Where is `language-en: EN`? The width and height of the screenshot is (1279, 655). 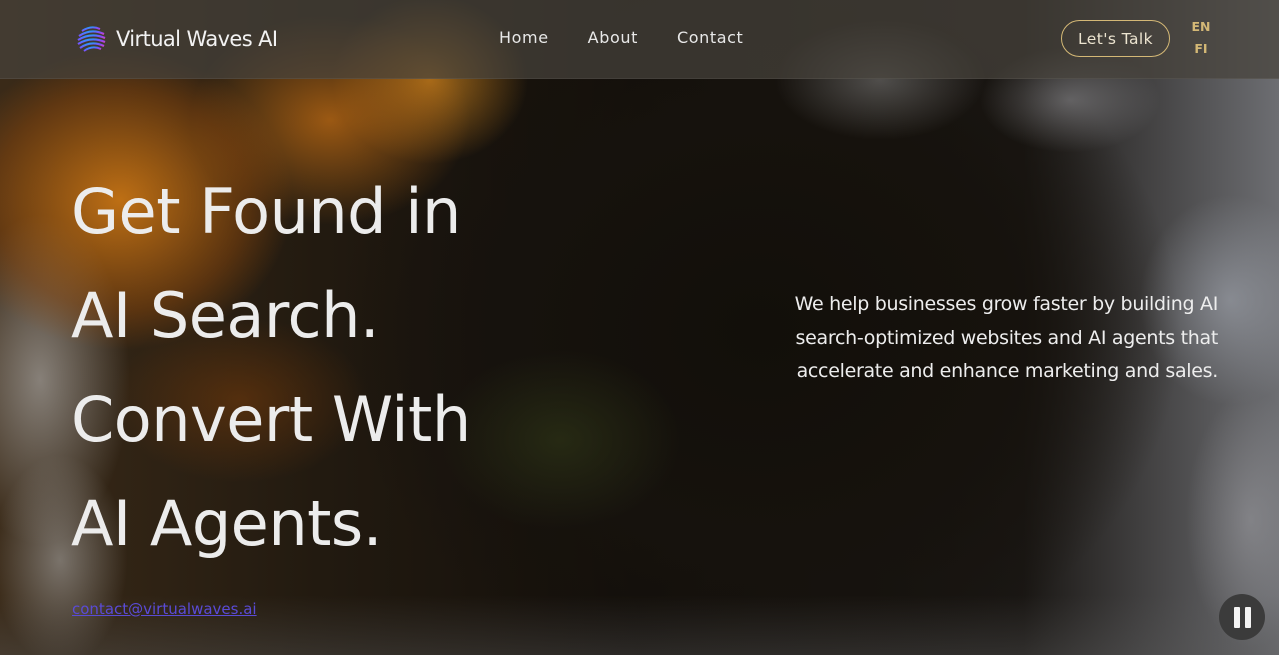
language-en: EN is located at coordinates (1200, 27).